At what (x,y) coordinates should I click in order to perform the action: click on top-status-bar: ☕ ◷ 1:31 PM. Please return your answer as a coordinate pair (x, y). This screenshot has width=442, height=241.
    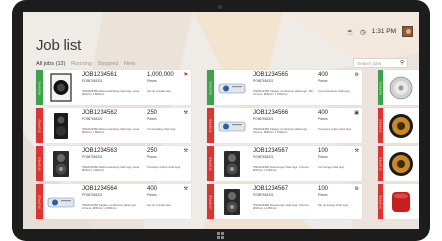
    Looking at the image, I should click on (379, 31).